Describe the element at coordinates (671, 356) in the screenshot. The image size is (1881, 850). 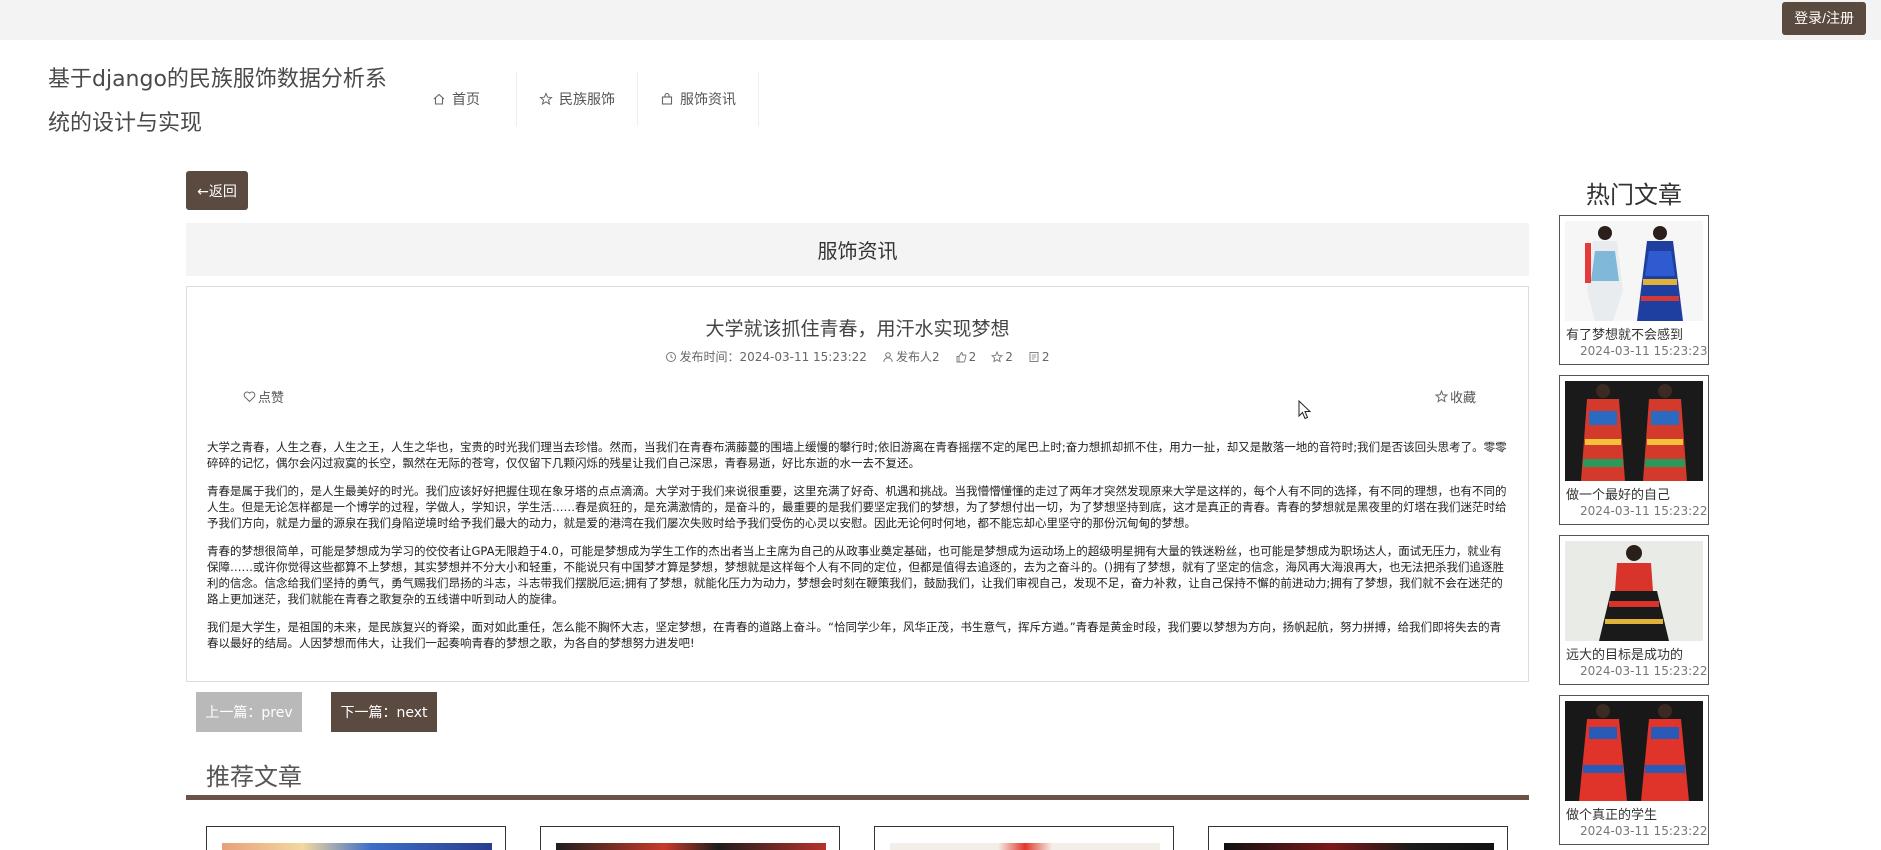
I see `clock-icon` at that location.